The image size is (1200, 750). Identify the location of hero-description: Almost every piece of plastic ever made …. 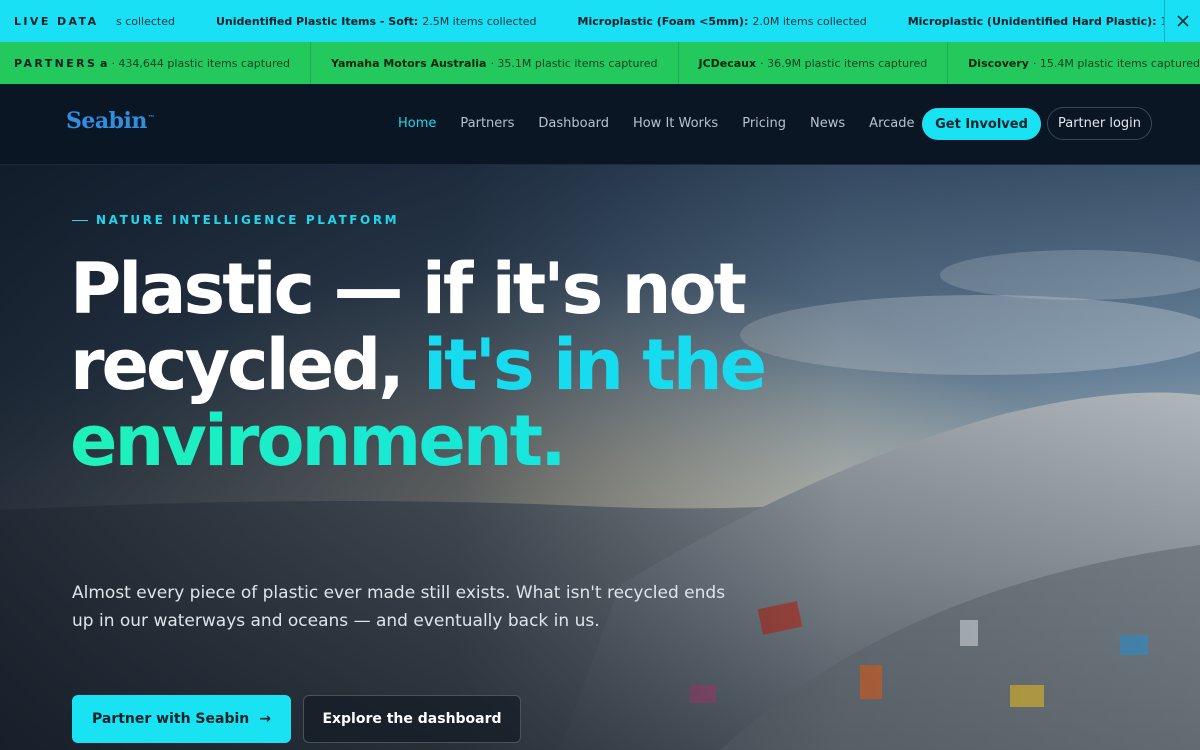
(399, 607).